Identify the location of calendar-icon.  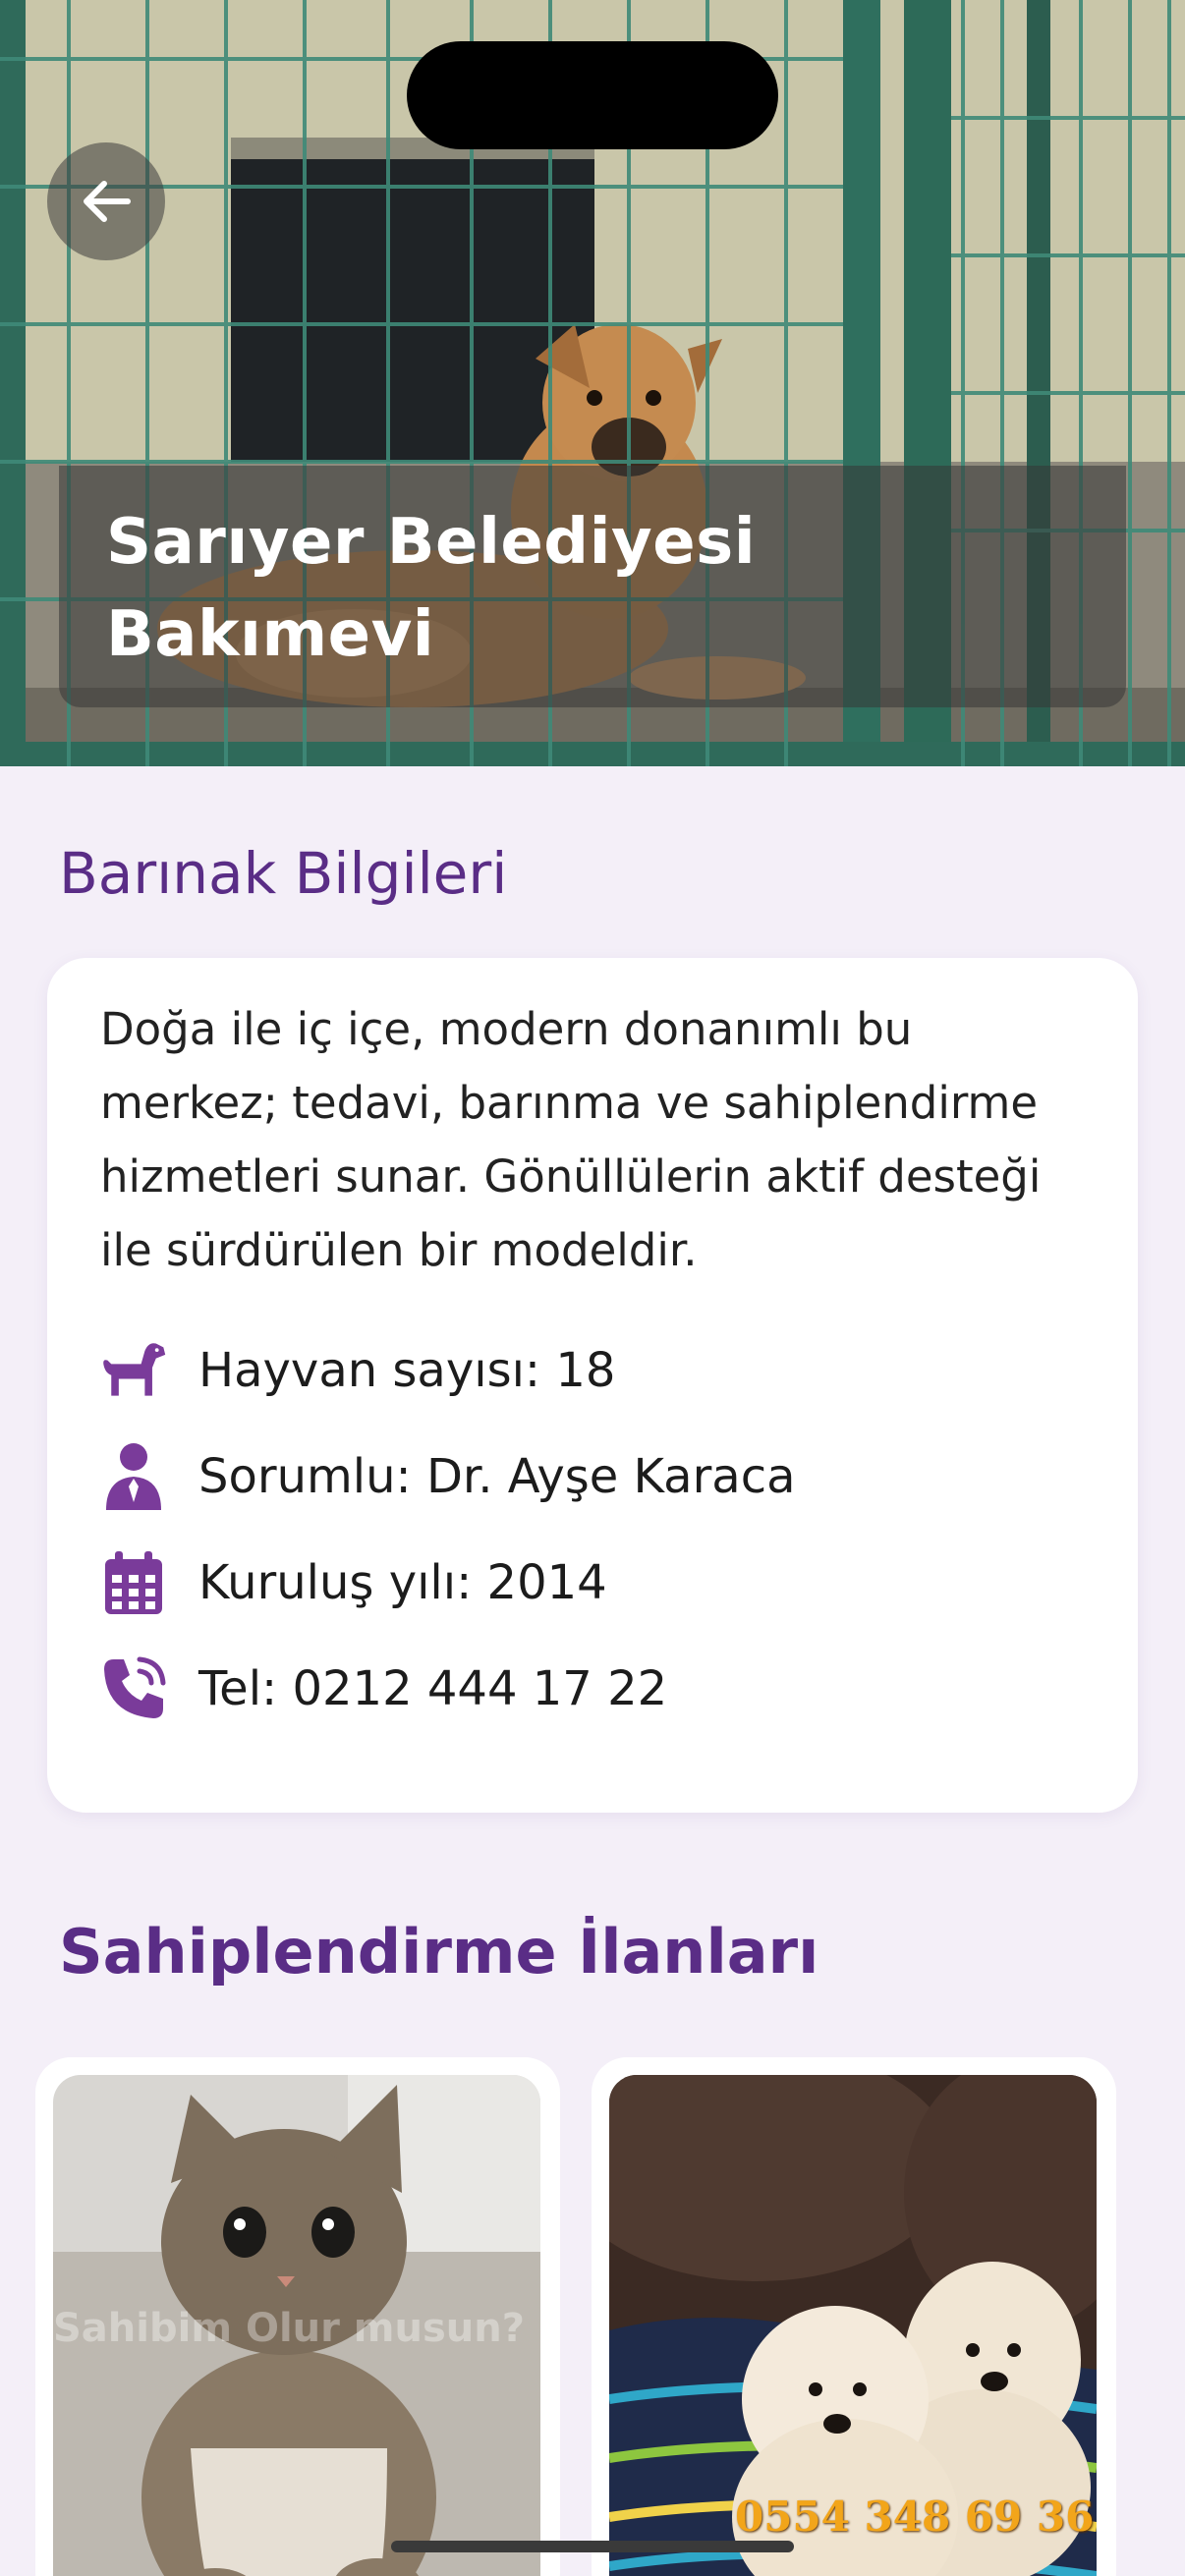
(134, 1582).